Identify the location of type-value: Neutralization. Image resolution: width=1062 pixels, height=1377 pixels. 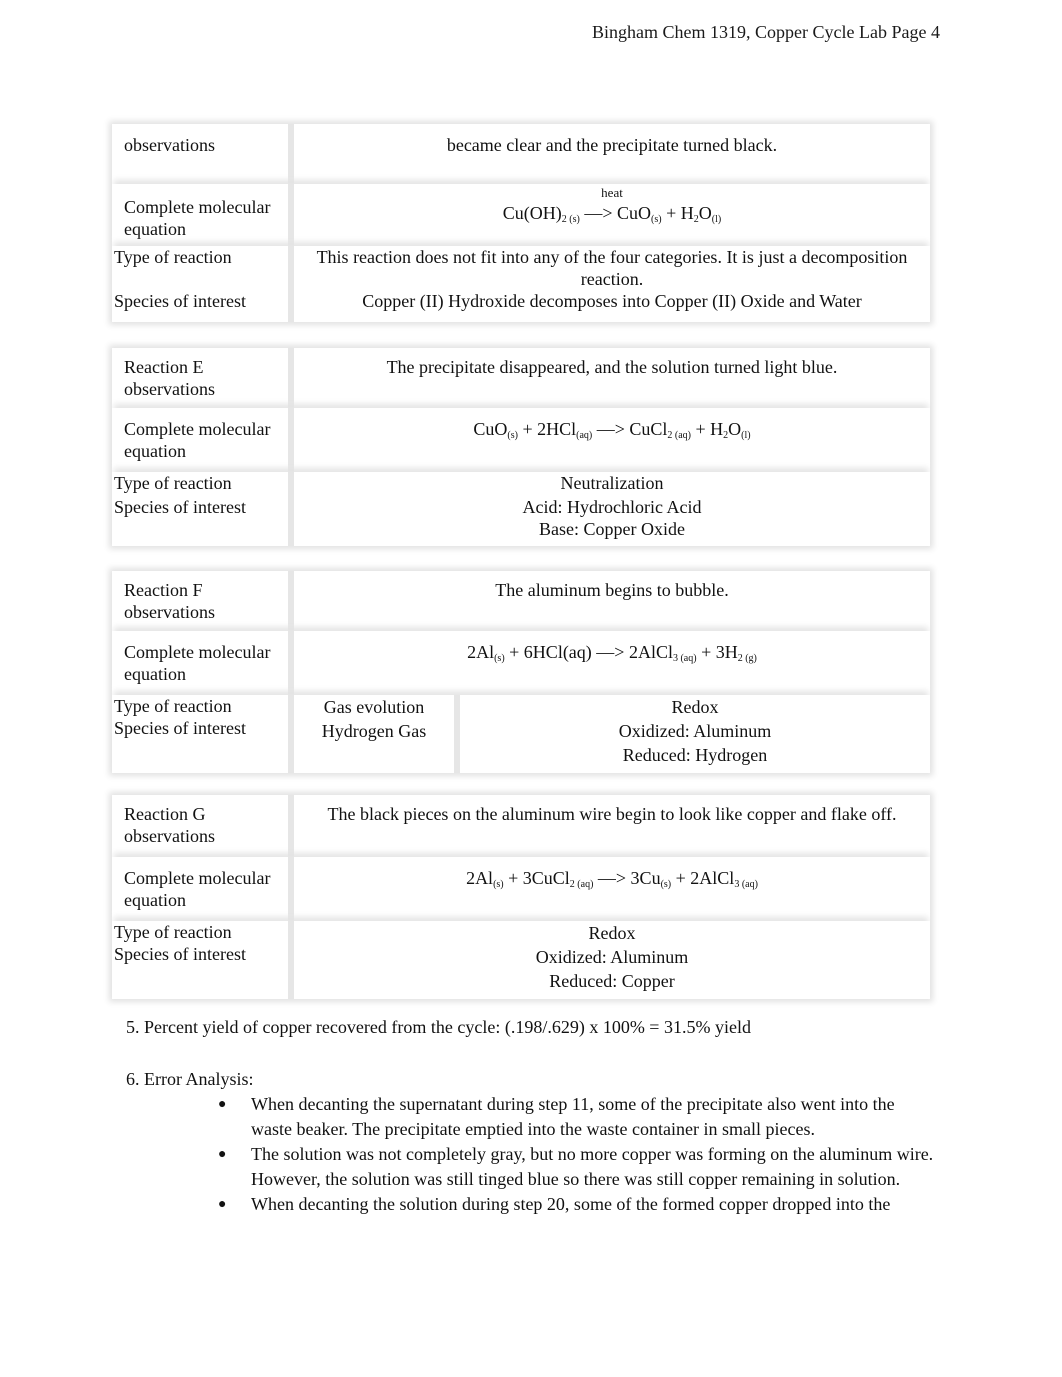
(612, 483).